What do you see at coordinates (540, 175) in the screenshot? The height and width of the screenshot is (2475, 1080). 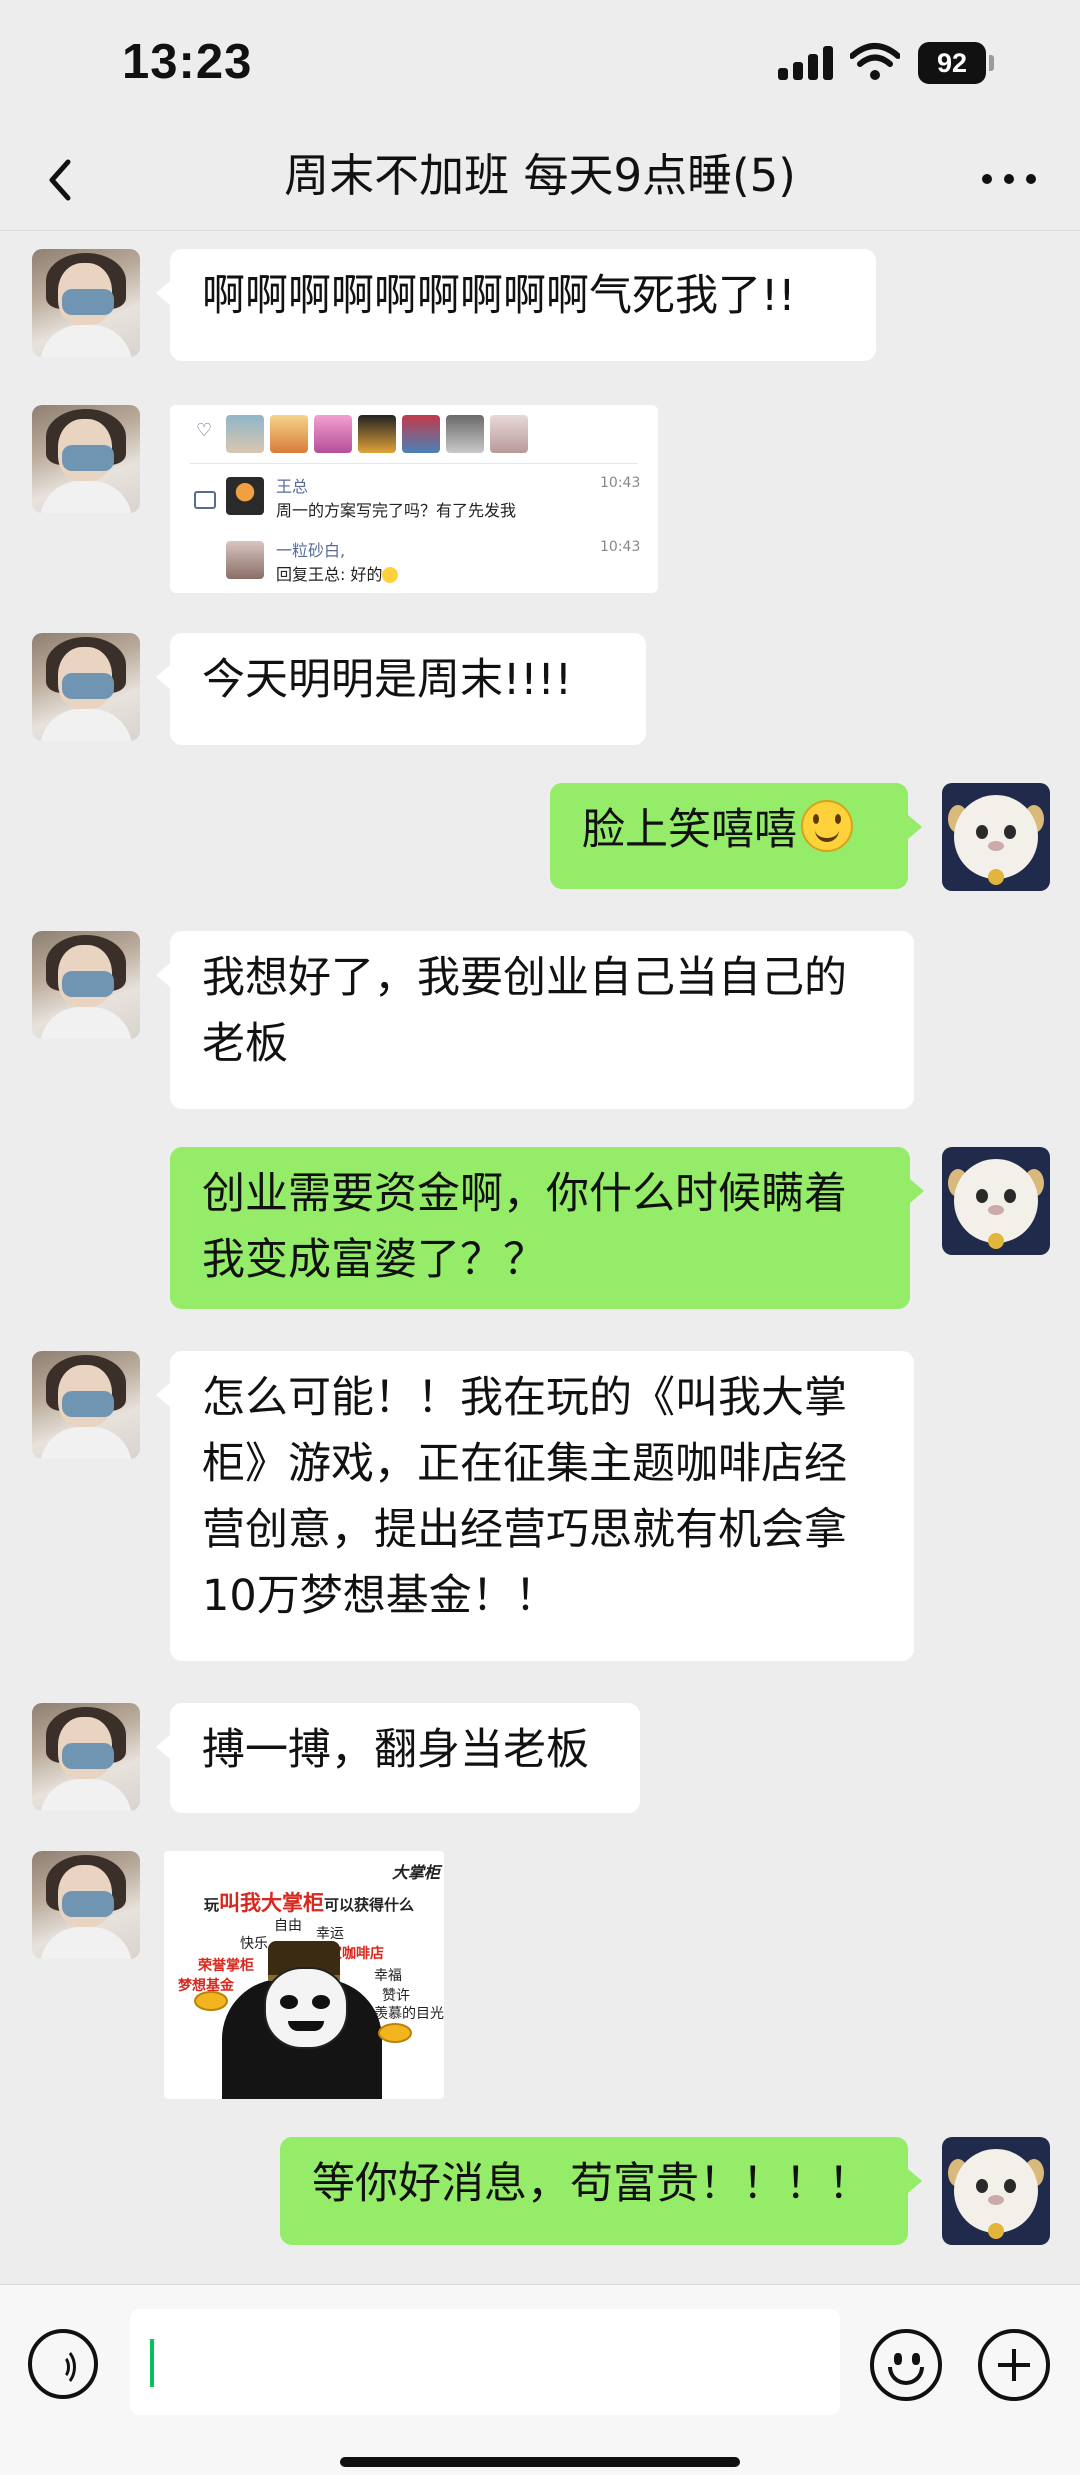 I see `chat-title: 周末不加班 每天9点睡(5)` at bounding box center [540, 175].